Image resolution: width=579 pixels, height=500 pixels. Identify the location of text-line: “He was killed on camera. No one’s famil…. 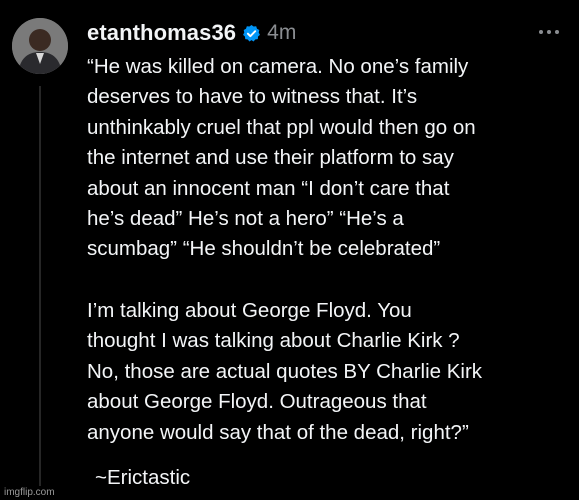
(278, 66).